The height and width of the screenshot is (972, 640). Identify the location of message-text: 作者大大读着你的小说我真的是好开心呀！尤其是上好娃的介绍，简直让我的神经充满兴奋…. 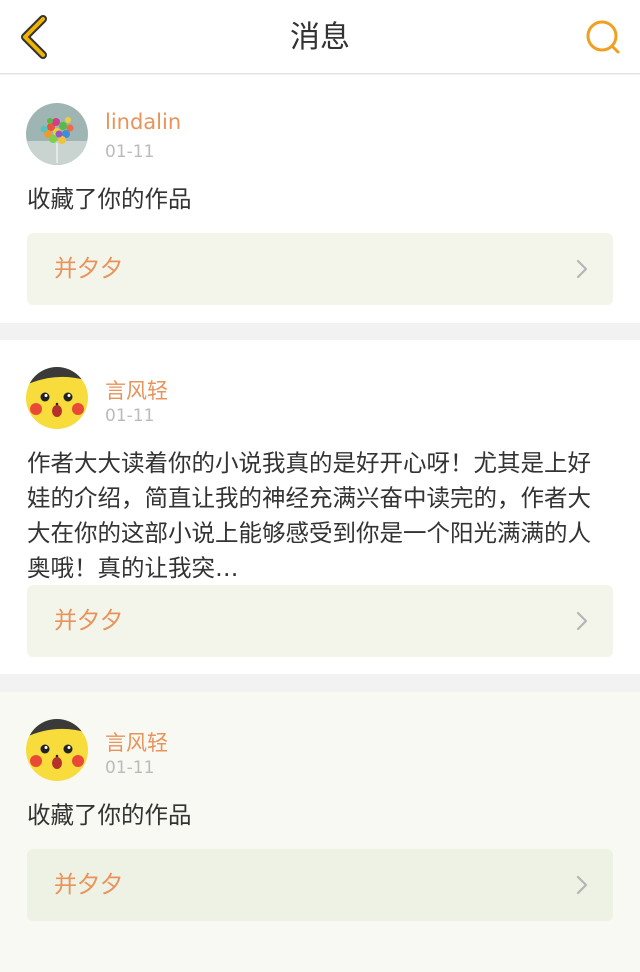
(309, 515).